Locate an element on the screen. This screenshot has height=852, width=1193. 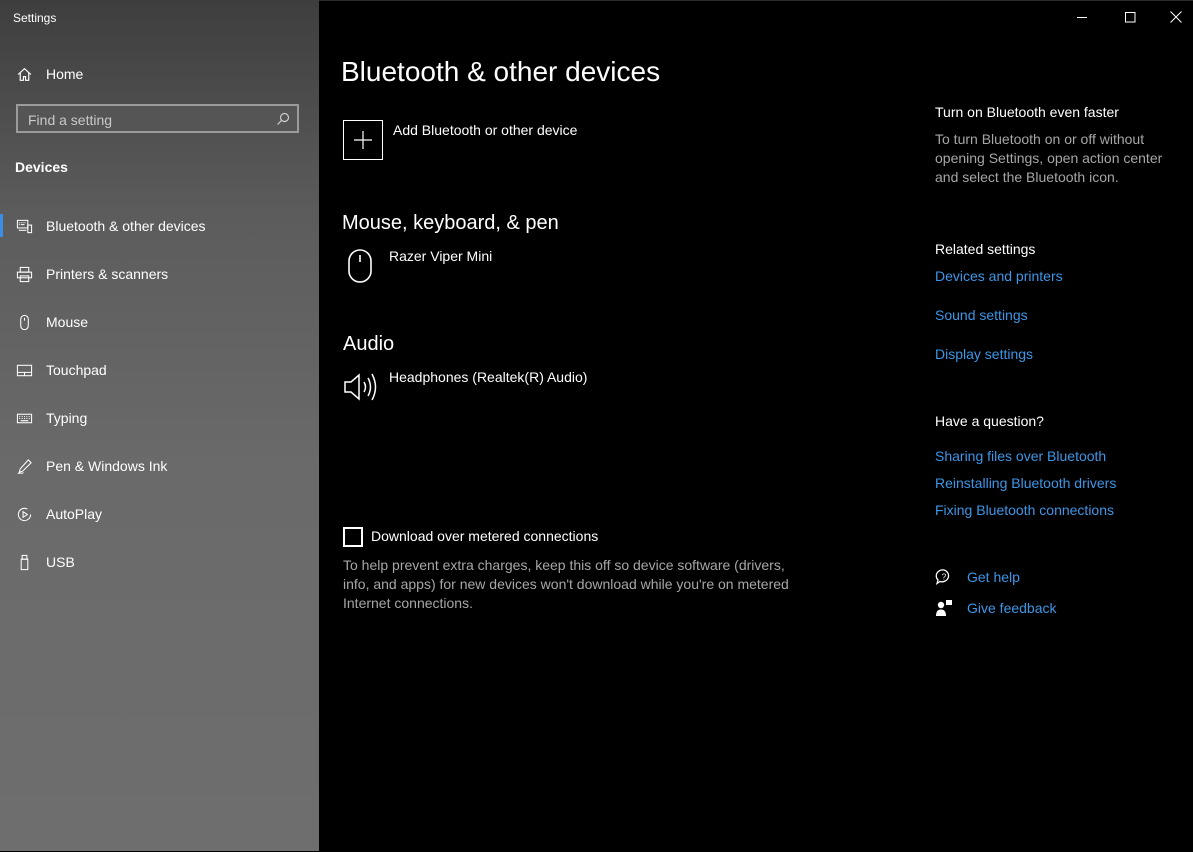
sidebar-section-heading: Devices is located at coordinates (41, 167).